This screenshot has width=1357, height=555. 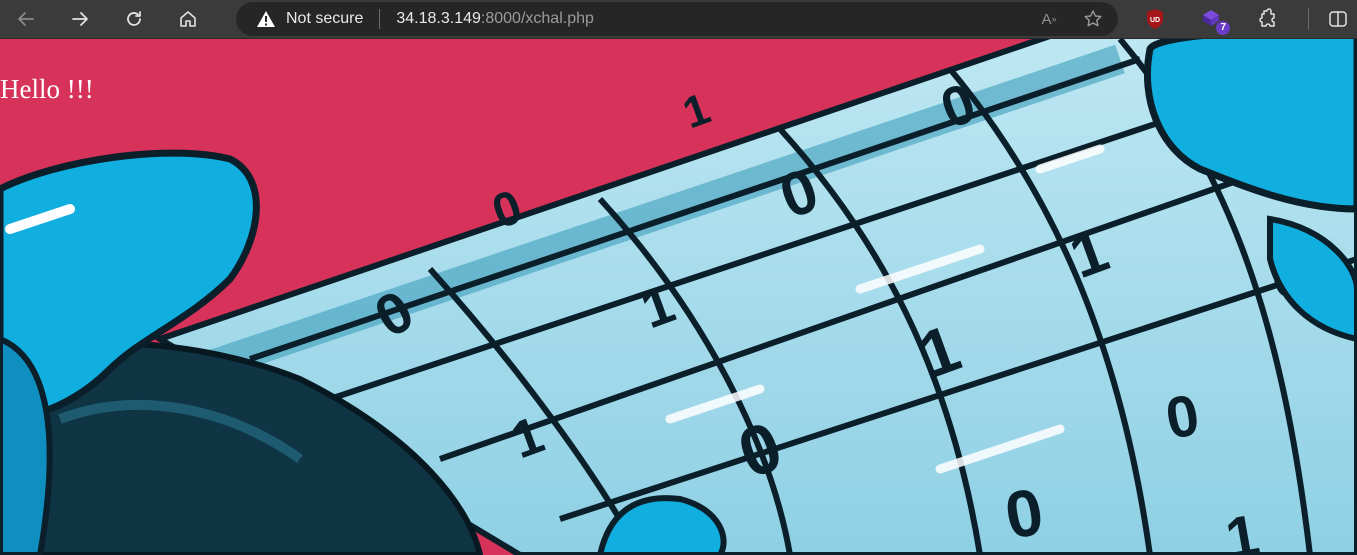 I want to click on address-bar: Not secure 34.18.3.149:8000/xchal.php A», so click(x=677, y=19).